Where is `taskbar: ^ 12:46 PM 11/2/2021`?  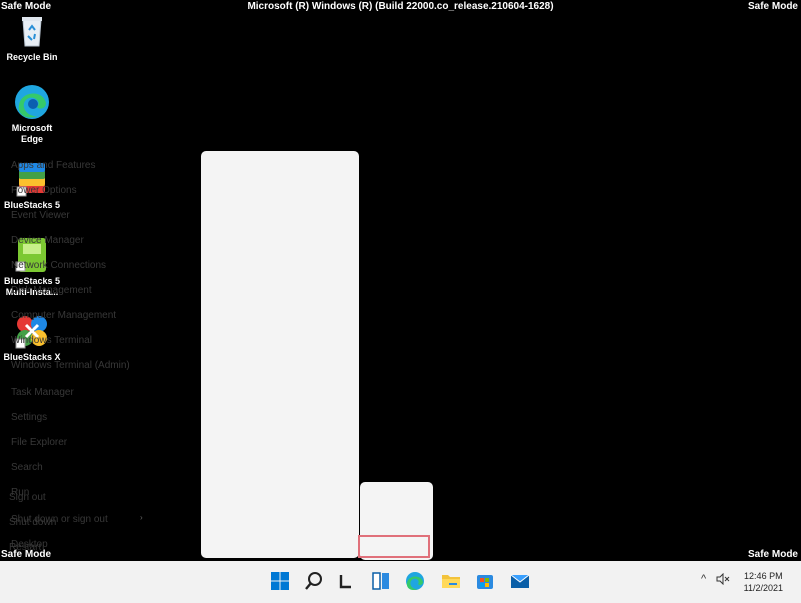 taskbar: ^ 12:46 PM 11/2/2021 is located at coordinates (400, 582).